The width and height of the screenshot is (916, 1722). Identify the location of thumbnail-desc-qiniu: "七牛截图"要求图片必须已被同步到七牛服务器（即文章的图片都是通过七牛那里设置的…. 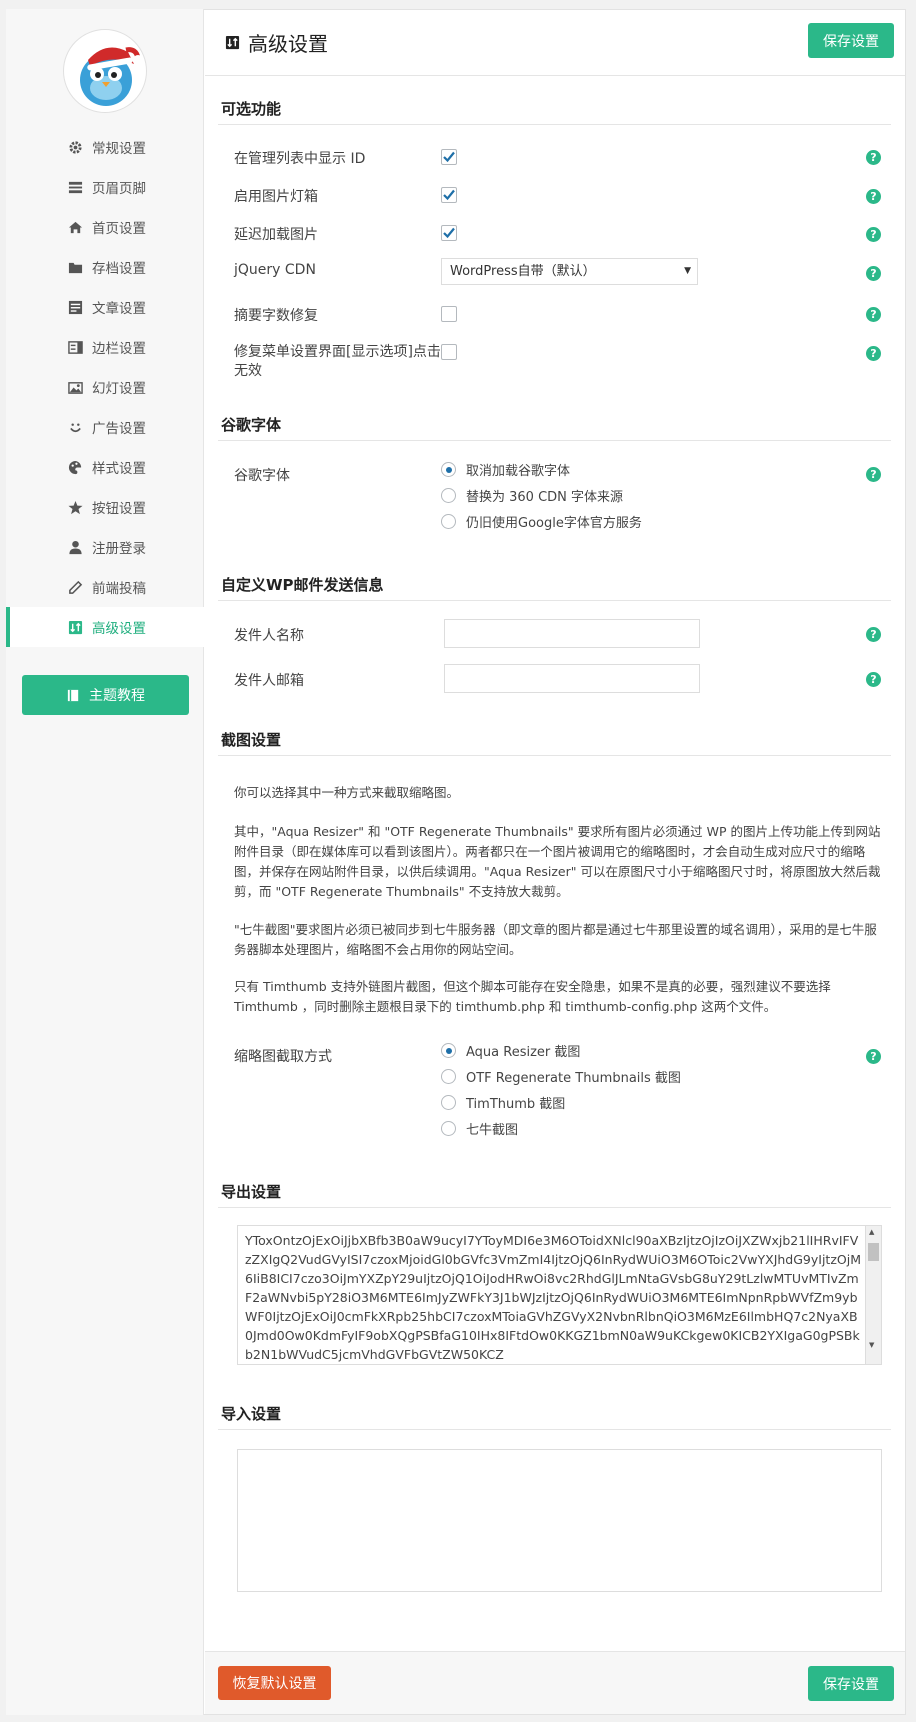
(555, 939).